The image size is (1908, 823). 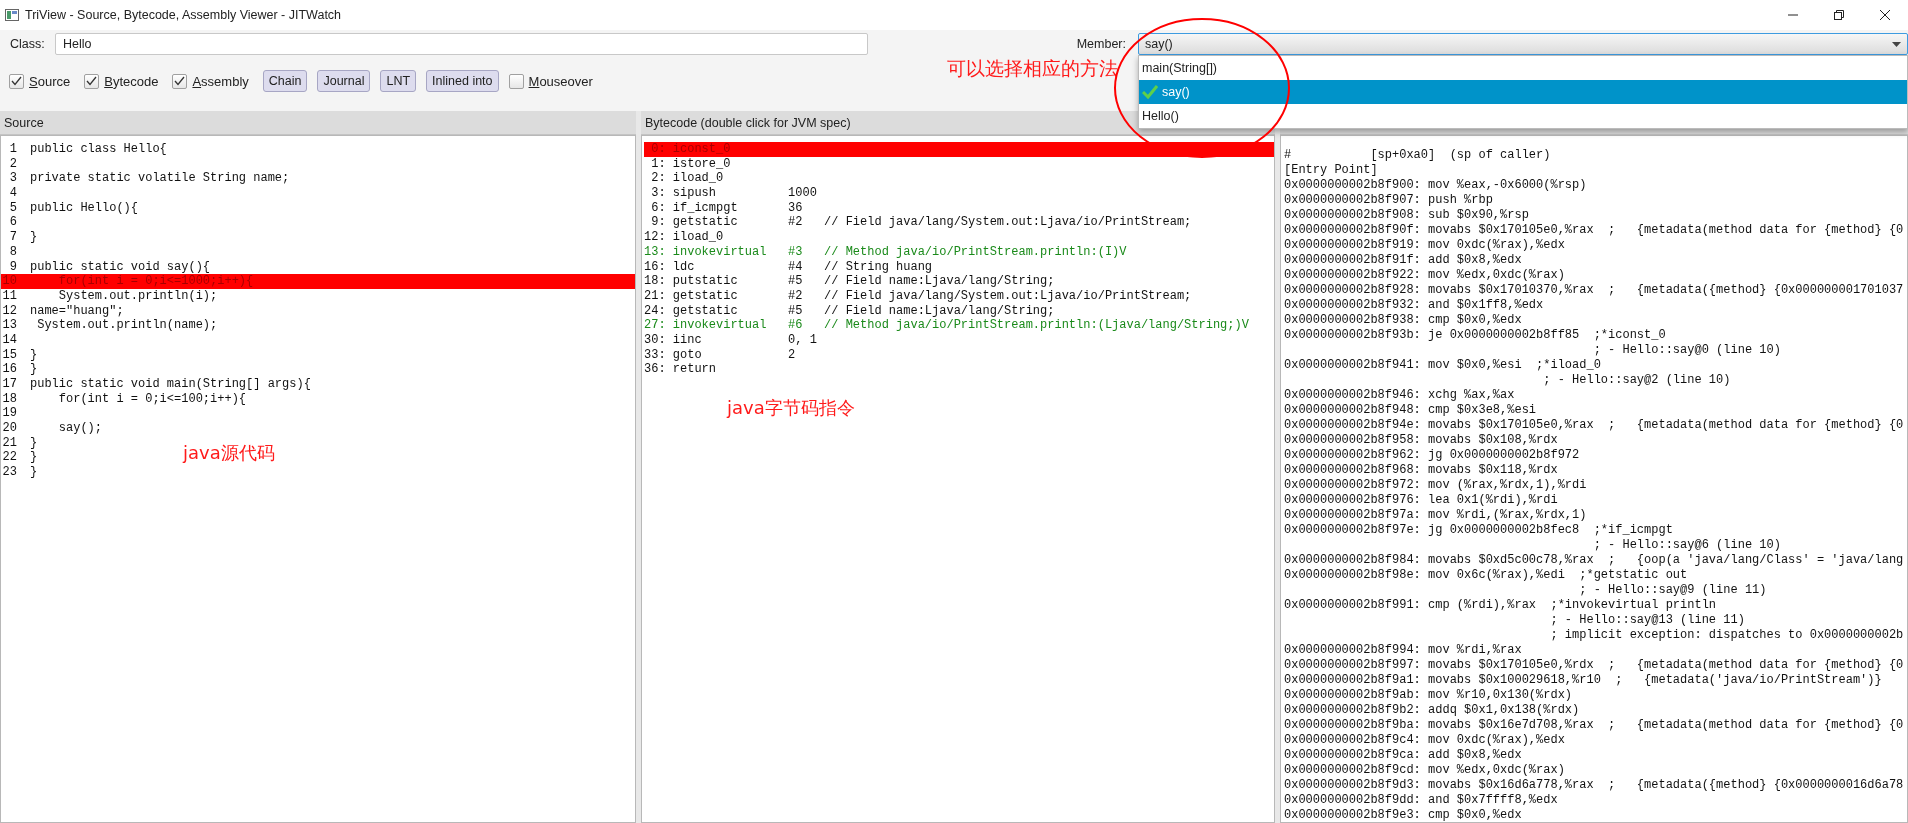 I want to click on assembly-line: 0x0000000002b8f928: movabs $0x17010370,%rax ; {metadata({method} {0x000000001701037, so click(x=1594, y=290).